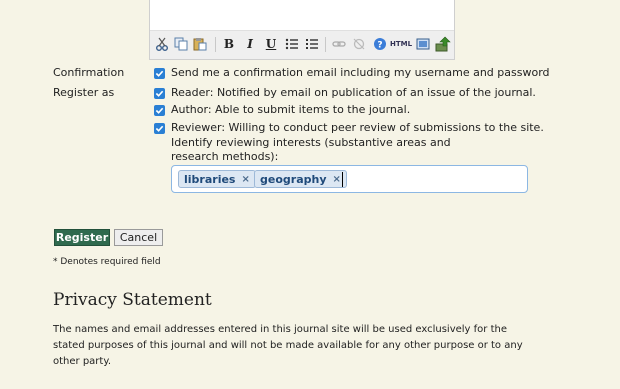 The height and width of the screenshot is (389, 620). I want to click on privacy-statement-heading: Privacy Statement, so click(132, 300).